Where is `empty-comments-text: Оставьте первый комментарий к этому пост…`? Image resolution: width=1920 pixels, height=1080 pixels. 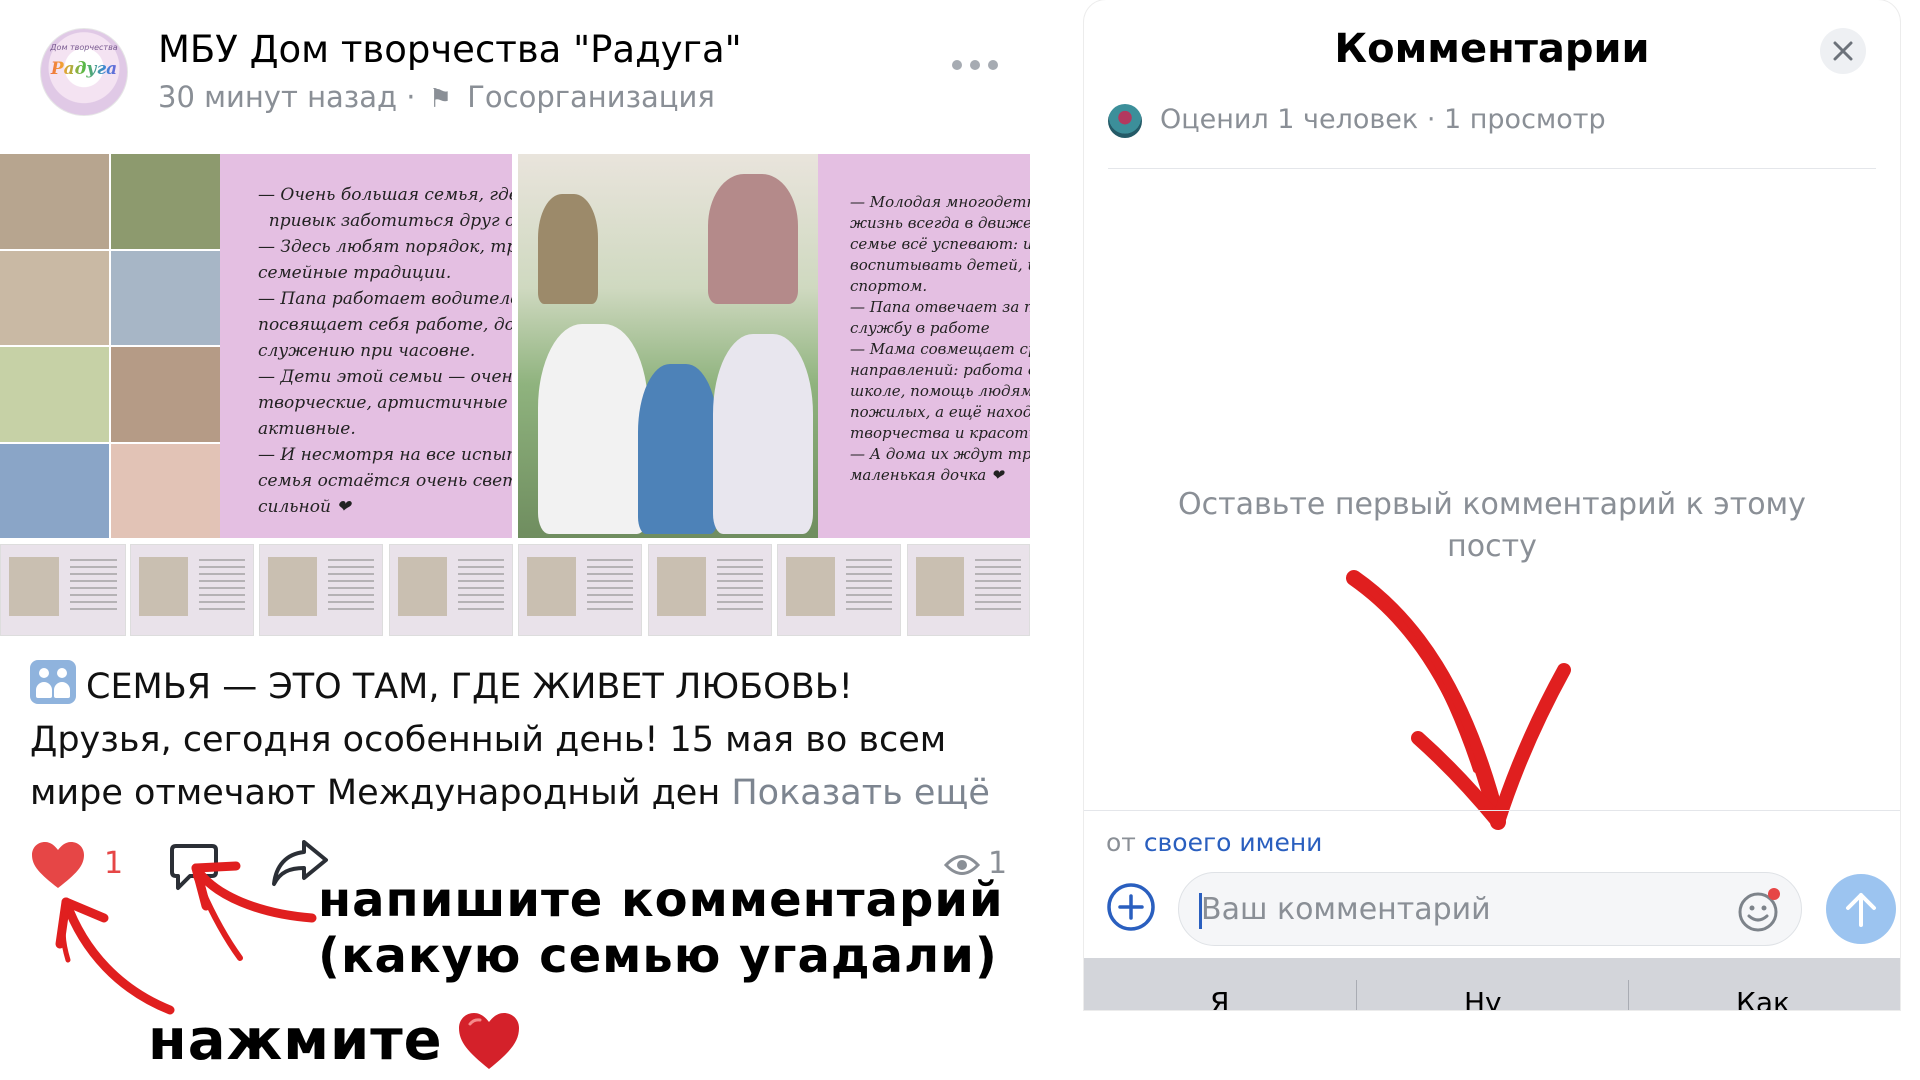 empty-comments-text: Оставьте первый комментарий к этому пост… is located at coordinates (1492, 525).